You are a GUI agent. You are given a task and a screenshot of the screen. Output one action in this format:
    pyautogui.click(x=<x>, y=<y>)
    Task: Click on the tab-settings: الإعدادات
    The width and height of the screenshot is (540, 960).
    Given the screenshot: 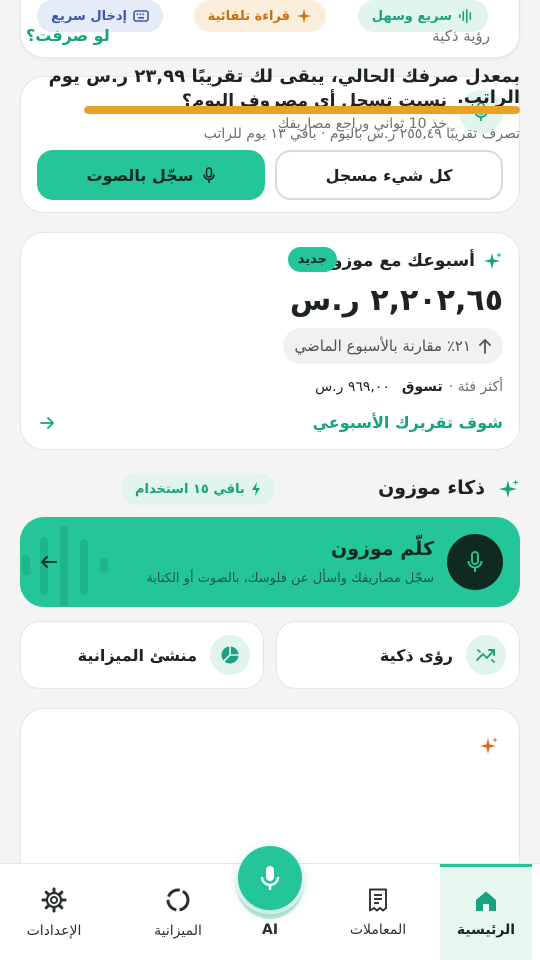 What is the action you would take?
    pyautogui.click(x=54, y=912)
    